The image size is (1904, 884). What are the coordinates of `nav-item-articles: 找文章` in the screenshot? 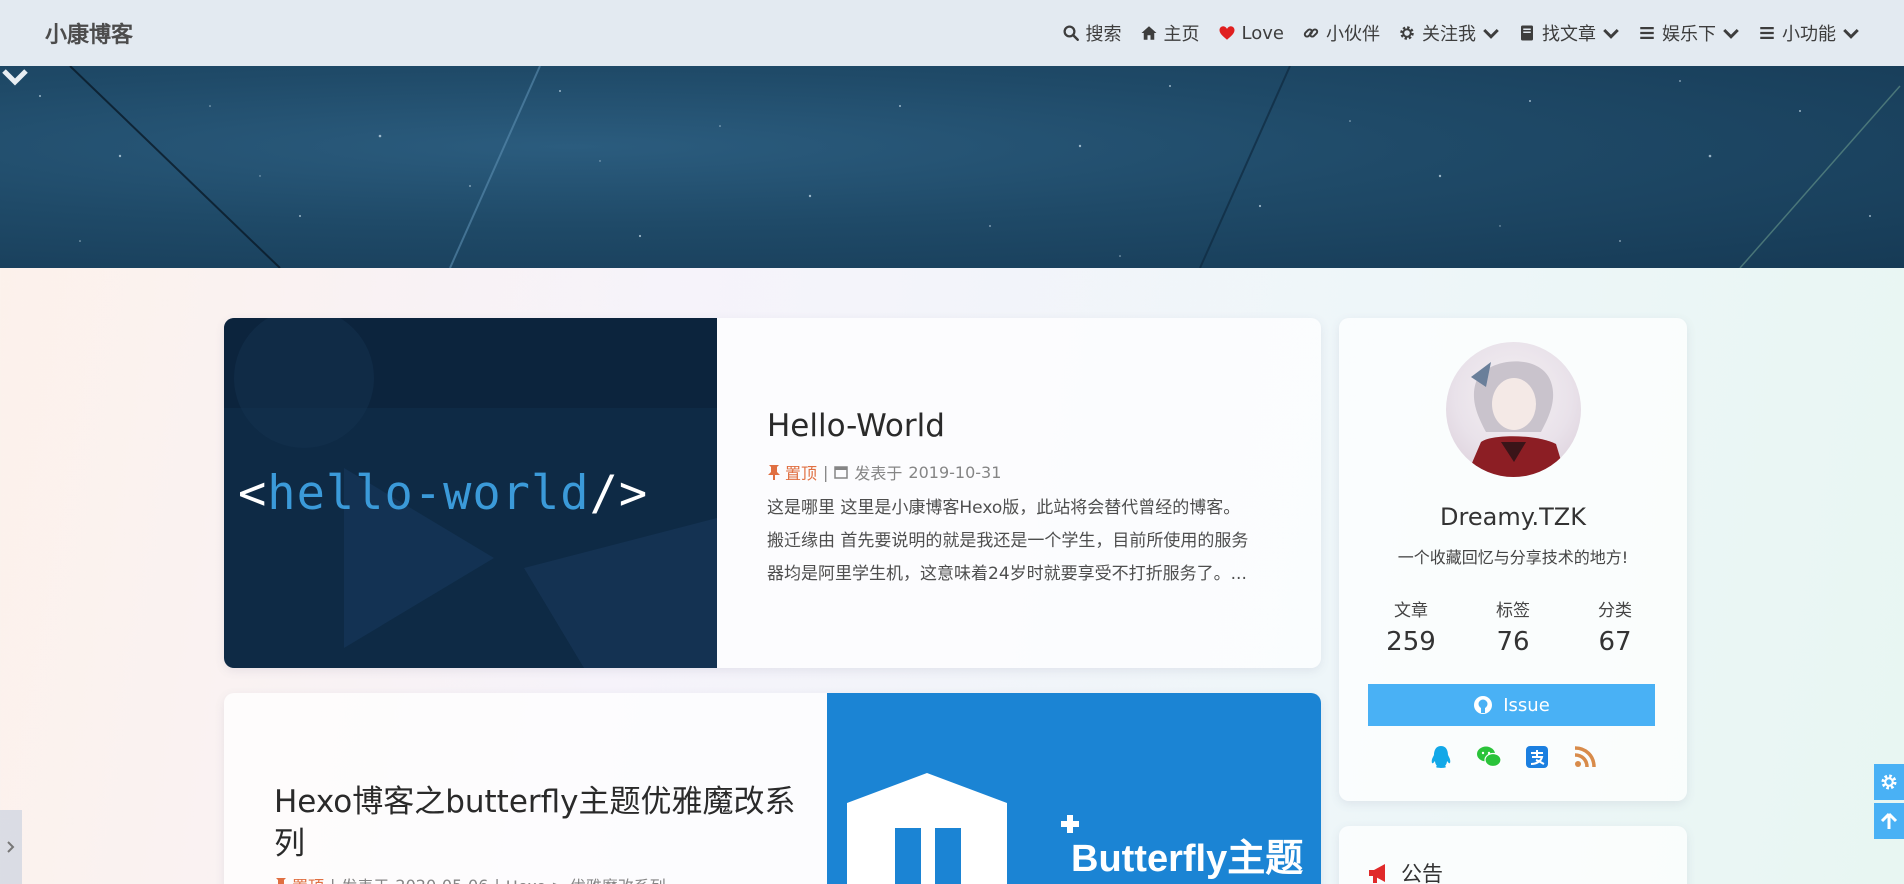 It's located at (1569, 33).